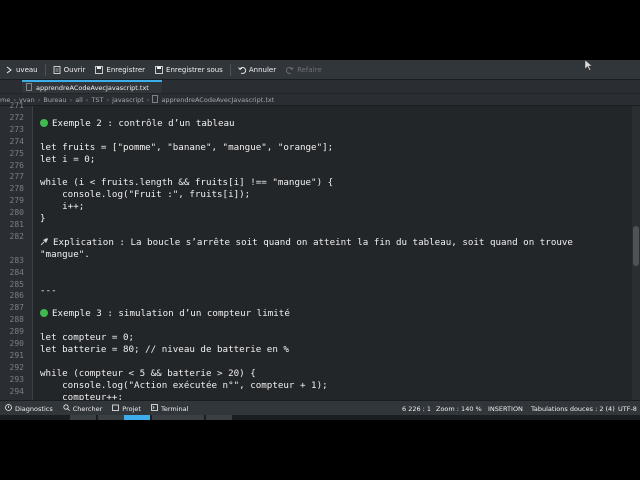 Image resolution: width=640 pixels, height=480 pixels. What do you see at coordinates (588, 67) in the screenshot?
I see `mouse-pointer-icon` at bounding box center [588, 67].